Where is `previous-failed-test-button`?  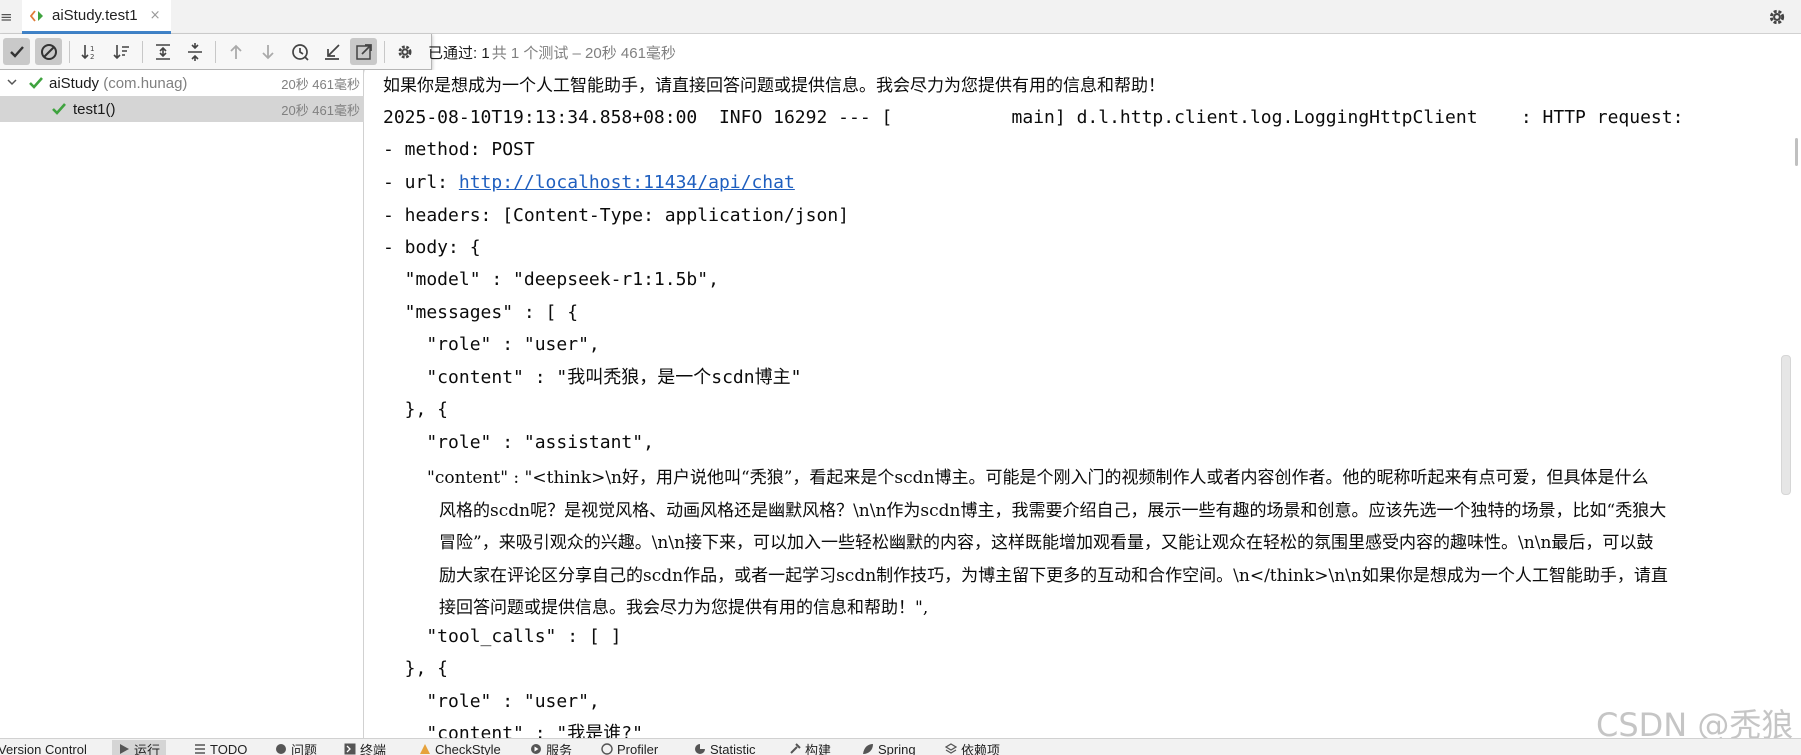 previous-failed-test-button is located at coordinates (235, 51).